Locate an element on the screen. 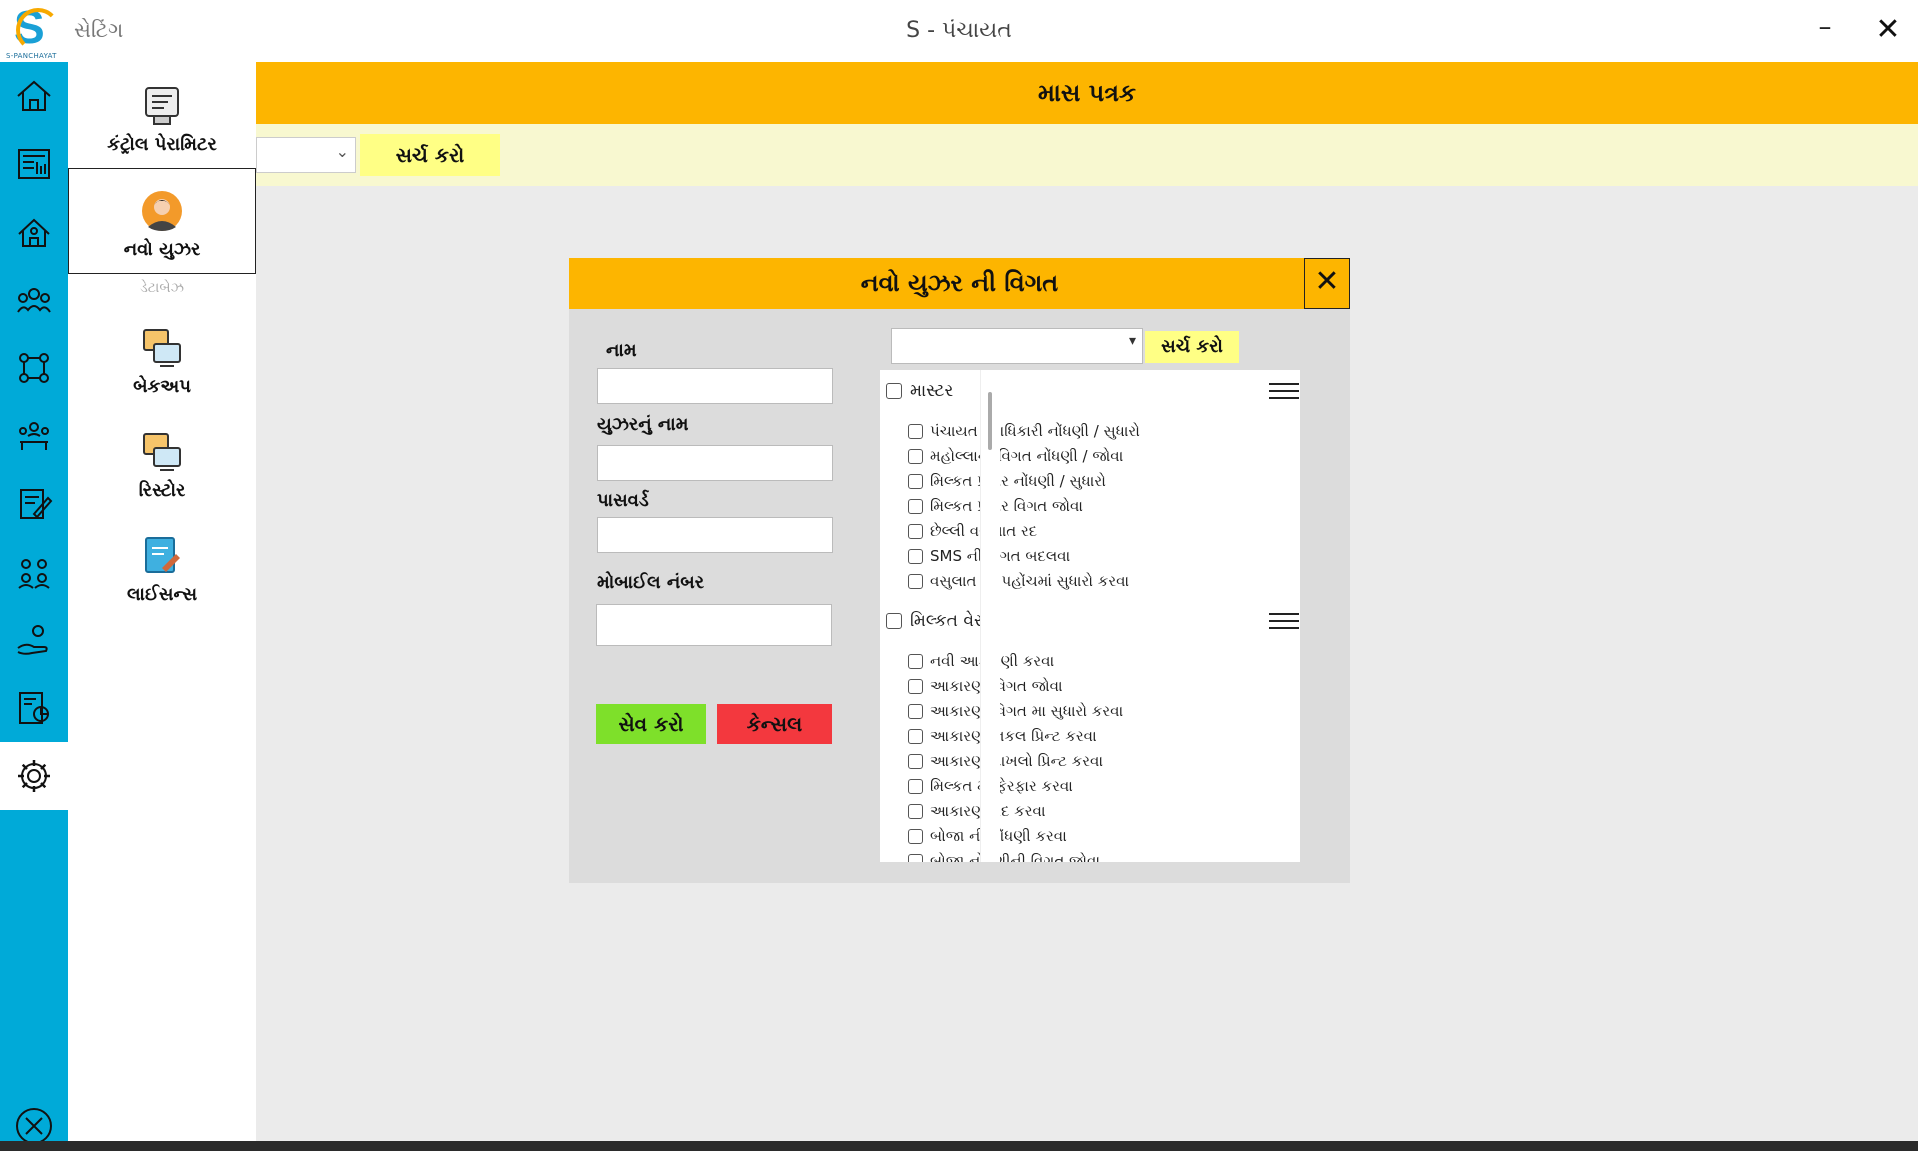  submenu-license: લાઈસન્સ is located at coordinates (162, 569).